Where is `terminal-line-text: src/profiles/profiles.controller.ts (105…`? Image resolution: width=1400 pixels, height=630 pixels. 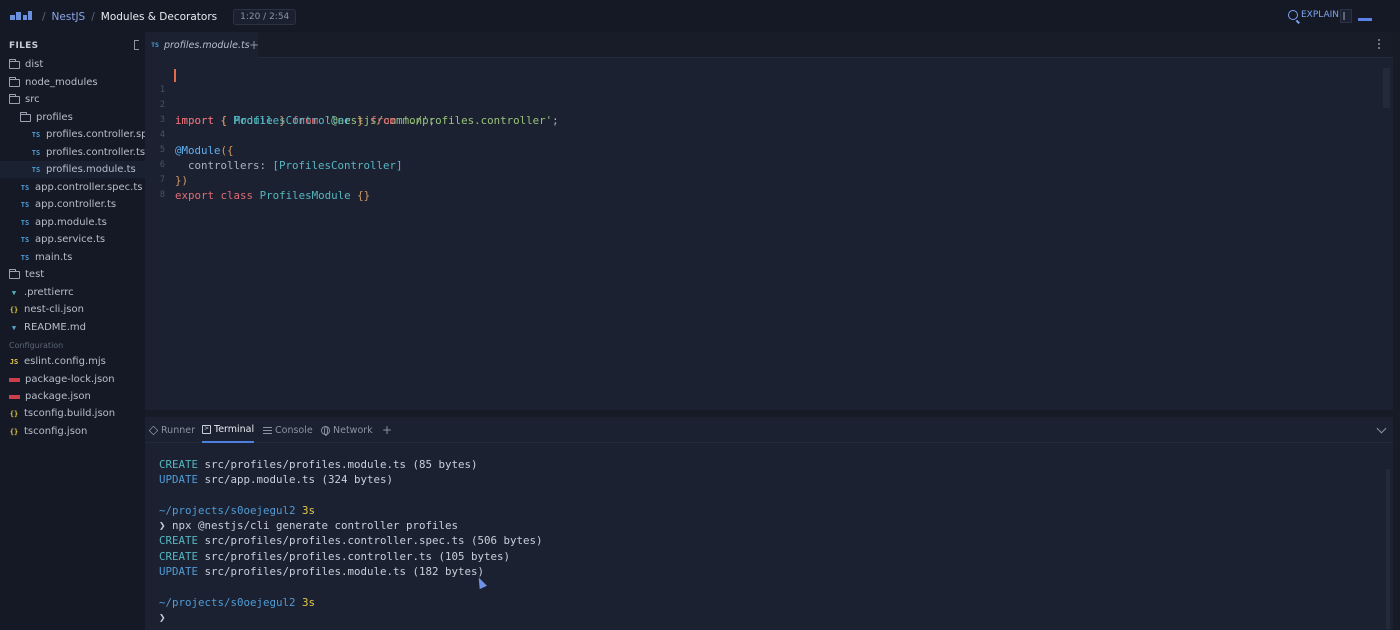
terminal-line-text: src/profiles/profiles.controller.ts (105… is located at coordinates (357, 556).